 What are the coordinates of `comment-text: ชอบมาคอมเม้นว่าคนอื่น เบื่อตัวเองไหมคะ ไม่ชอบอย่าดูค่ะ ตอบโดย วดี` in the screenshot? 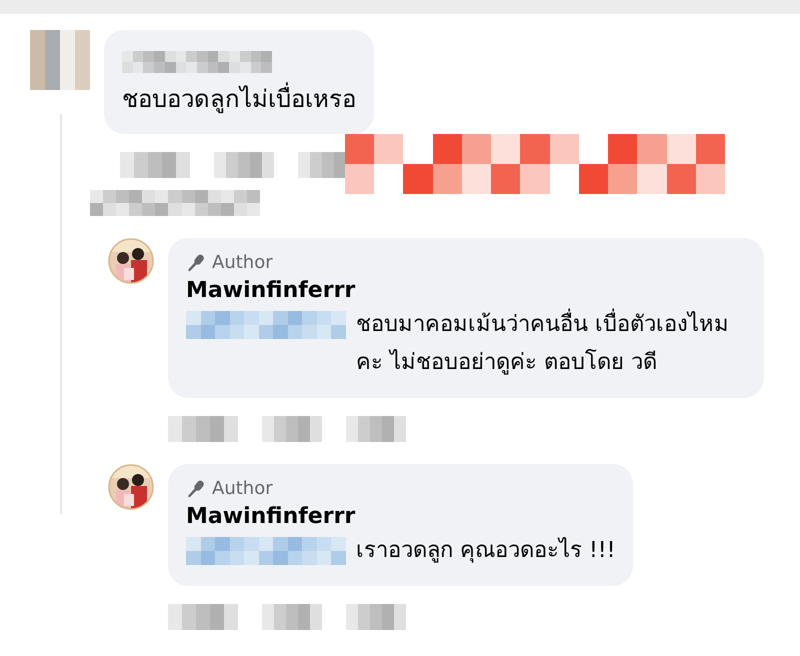 It's located at (551, 344).